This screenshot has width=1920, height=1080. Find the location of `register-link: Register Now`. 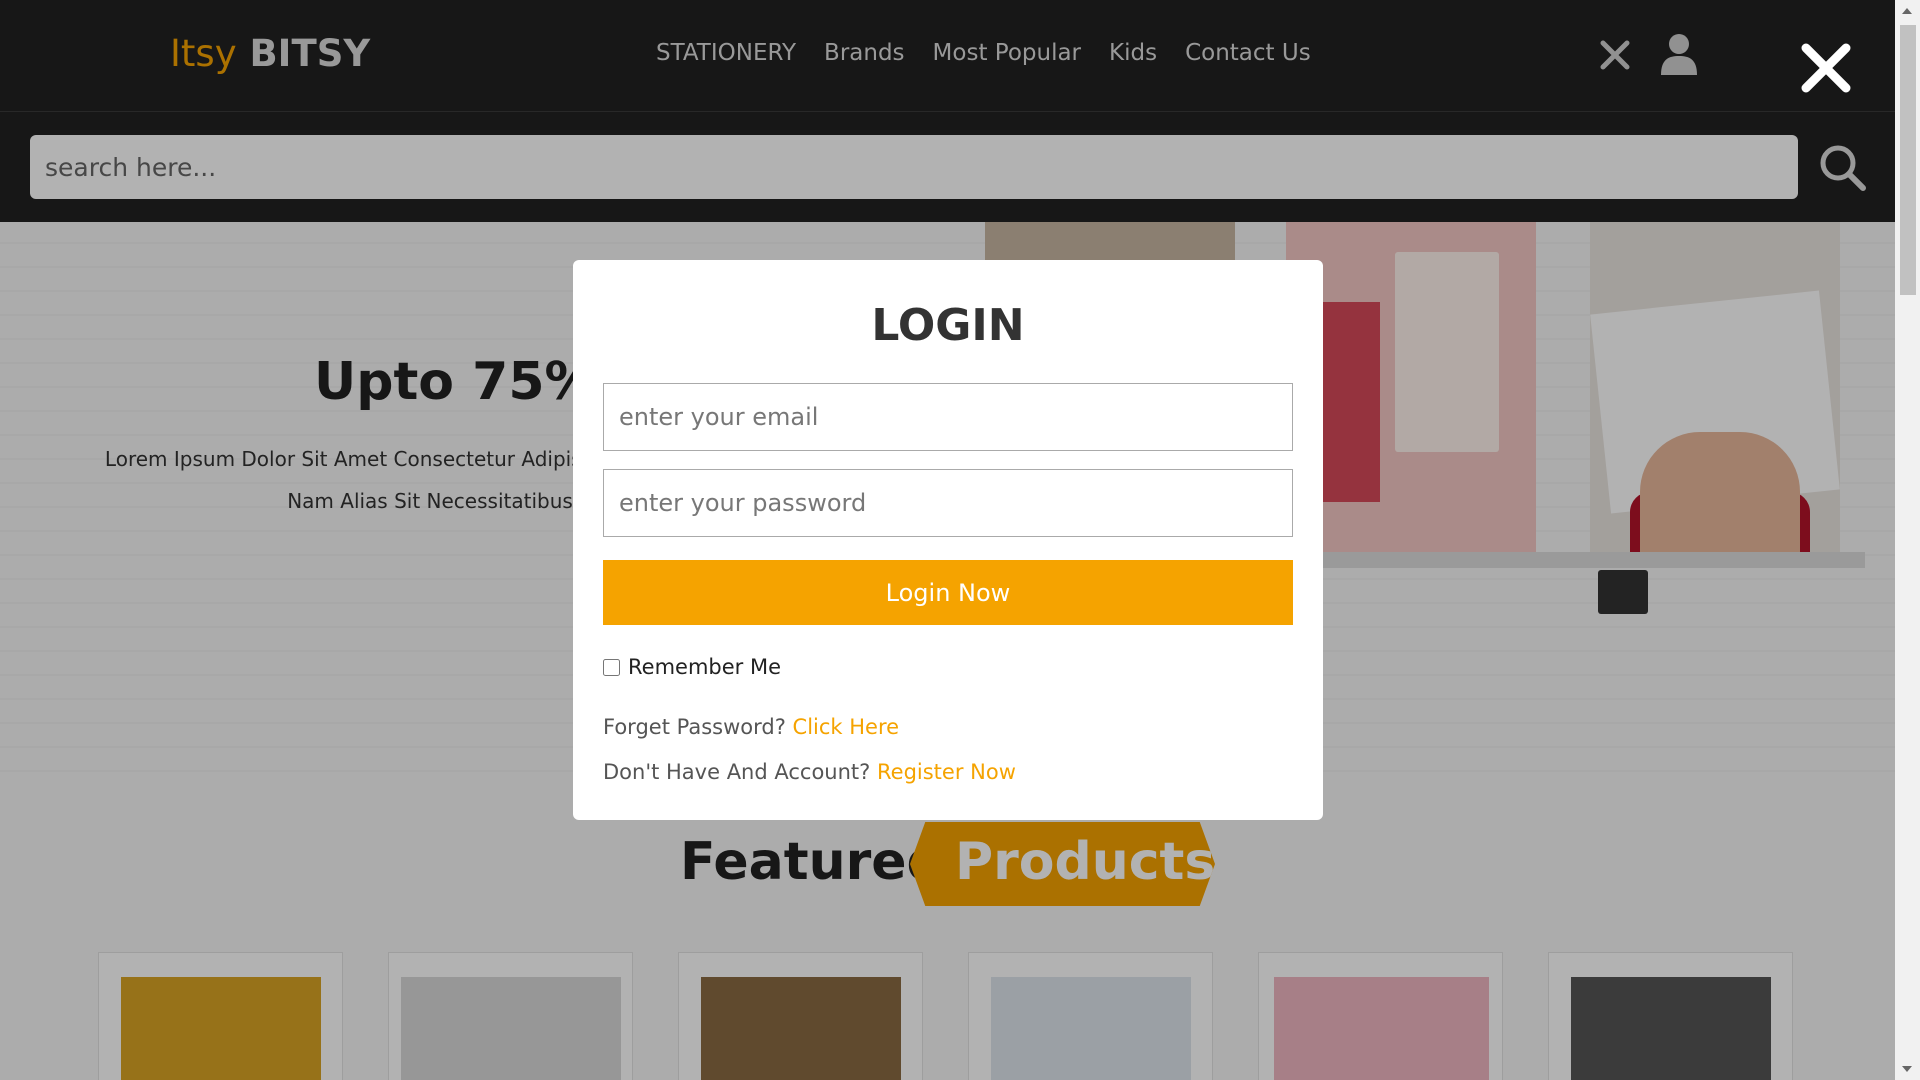

register-link: Register Now is located at coordinates (946, 772).